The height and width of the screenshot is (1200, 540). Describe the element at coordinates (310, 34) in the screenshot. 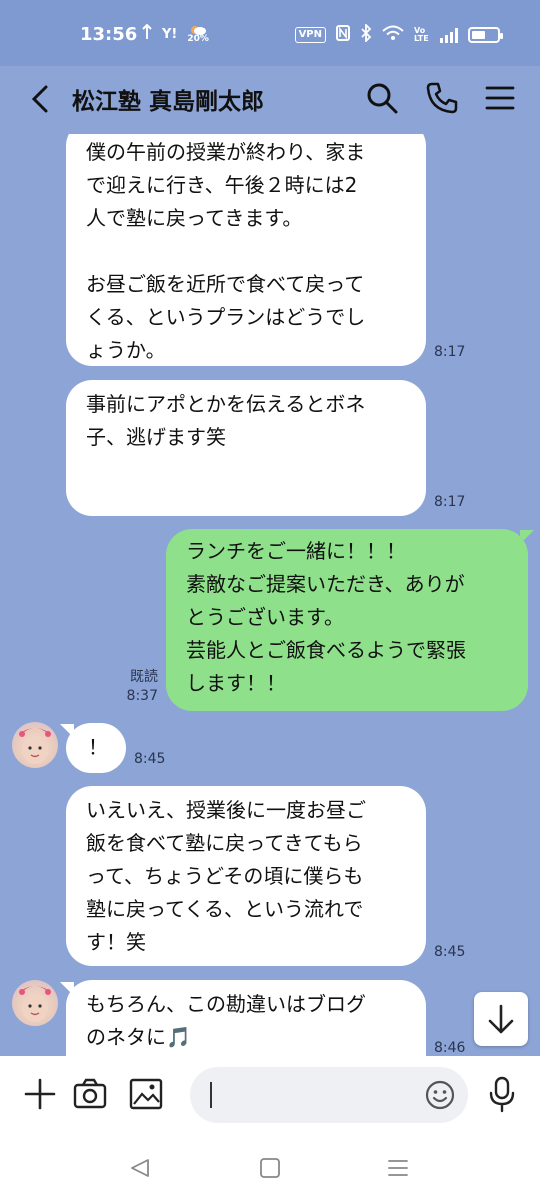

I see `vpn-badge: VPN` at that location.